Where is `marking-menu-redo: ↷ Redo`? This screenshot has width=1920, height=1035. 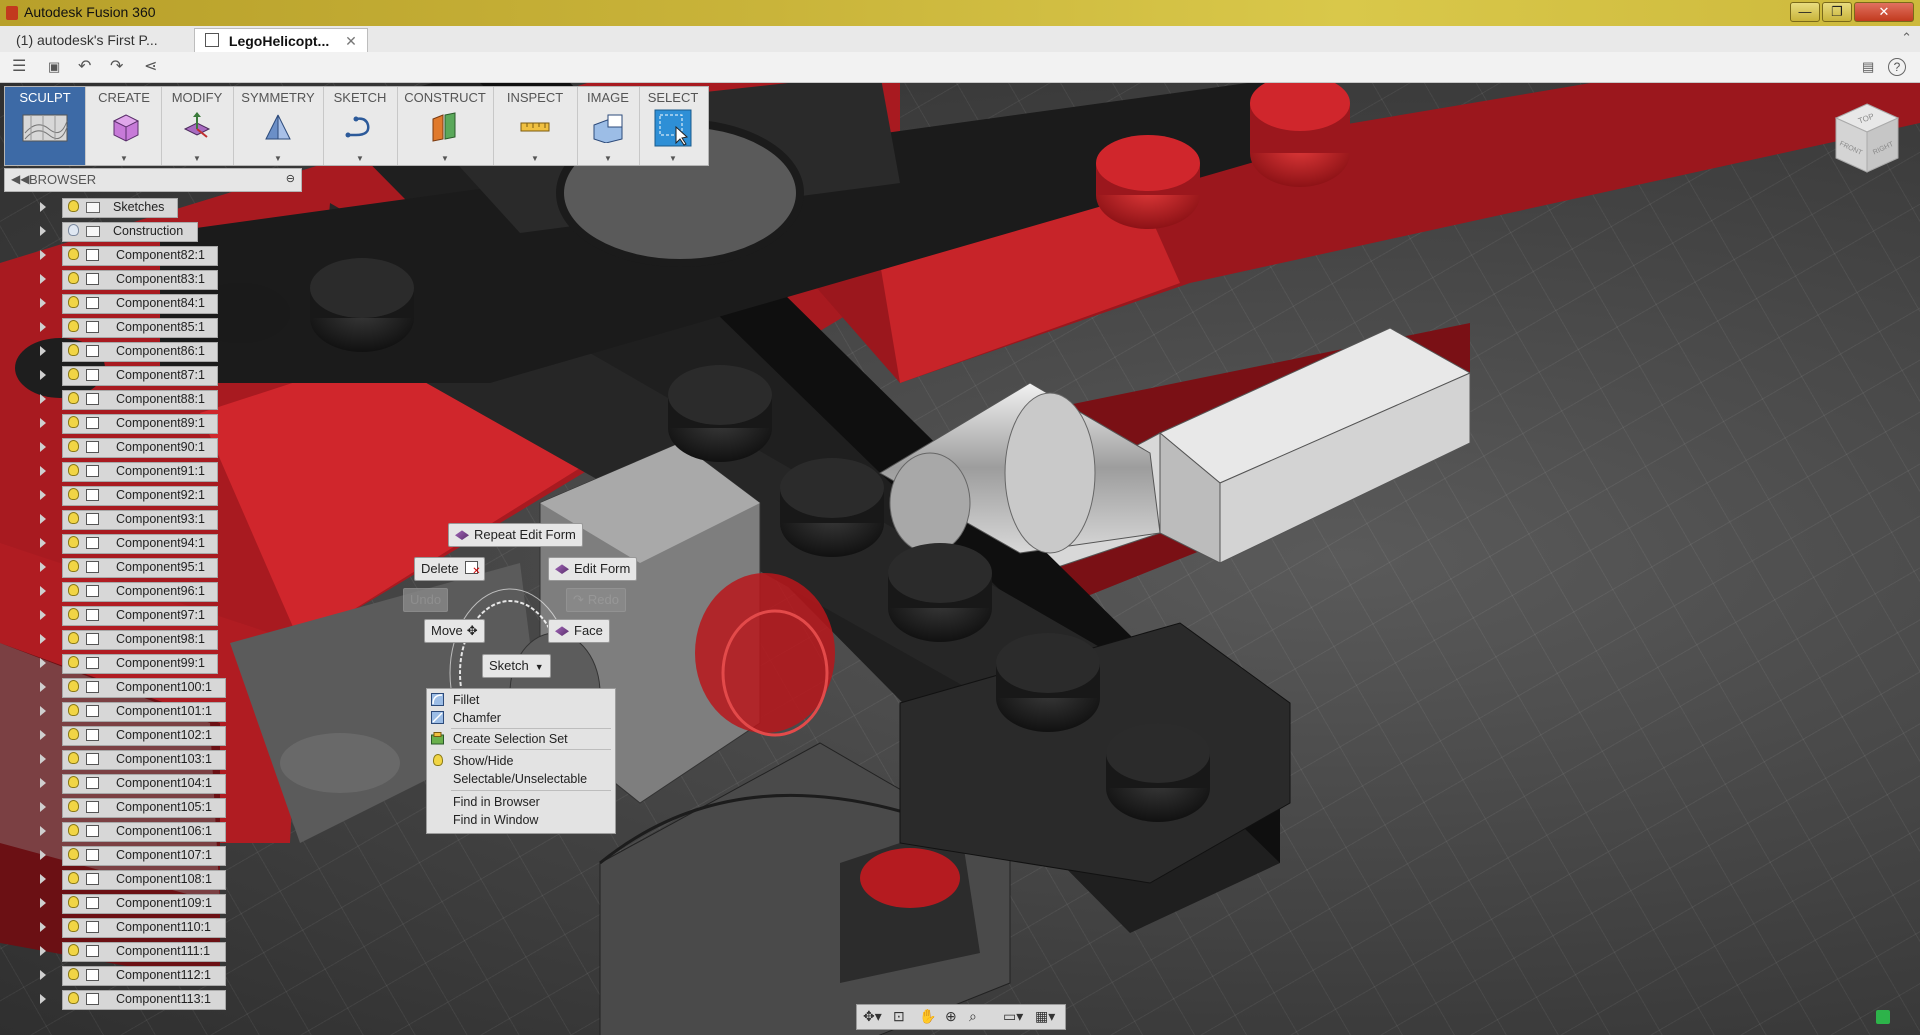
marking-menu-redo: ↷ Redo is located at coordinates (596, 600).